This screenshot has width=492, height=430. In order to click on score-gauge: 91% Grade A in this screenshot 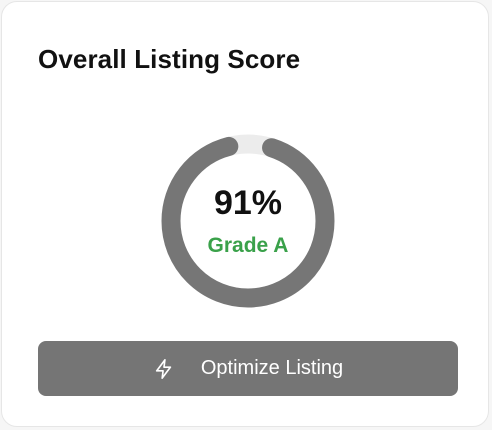, I will do `click(248, 221)`.